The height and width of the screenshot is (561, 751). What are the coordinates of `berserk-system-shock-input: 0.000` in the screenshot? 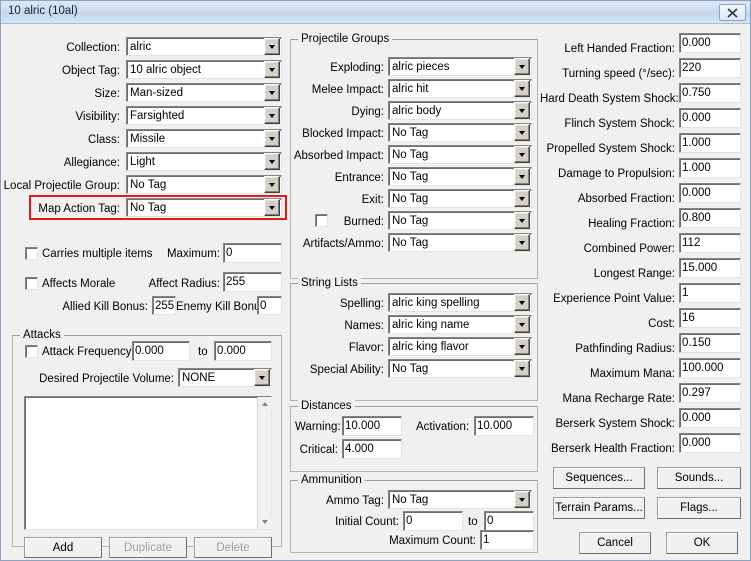 It's located at (710, 418).